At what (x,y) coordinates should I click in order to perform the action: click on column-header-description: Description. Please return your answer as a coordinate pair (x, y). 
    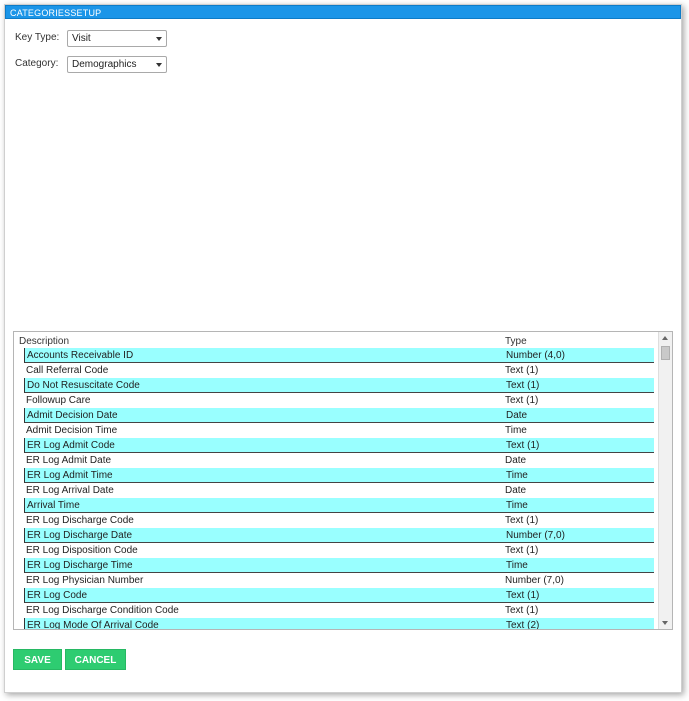
    Looking at the image, I should click on (44, 341).